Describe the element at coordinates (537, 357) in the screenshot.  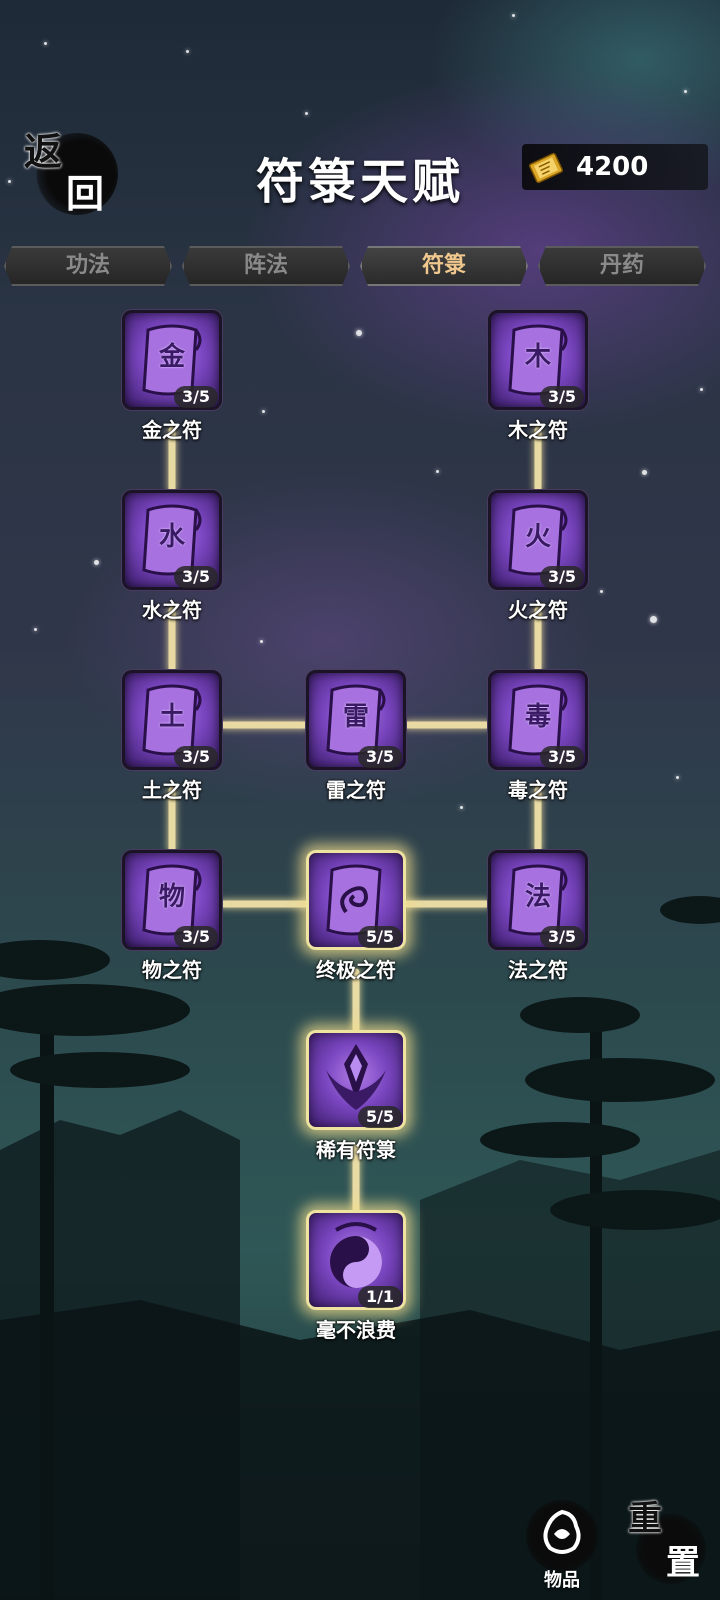
I see `talent-glyph: 木` at that location.